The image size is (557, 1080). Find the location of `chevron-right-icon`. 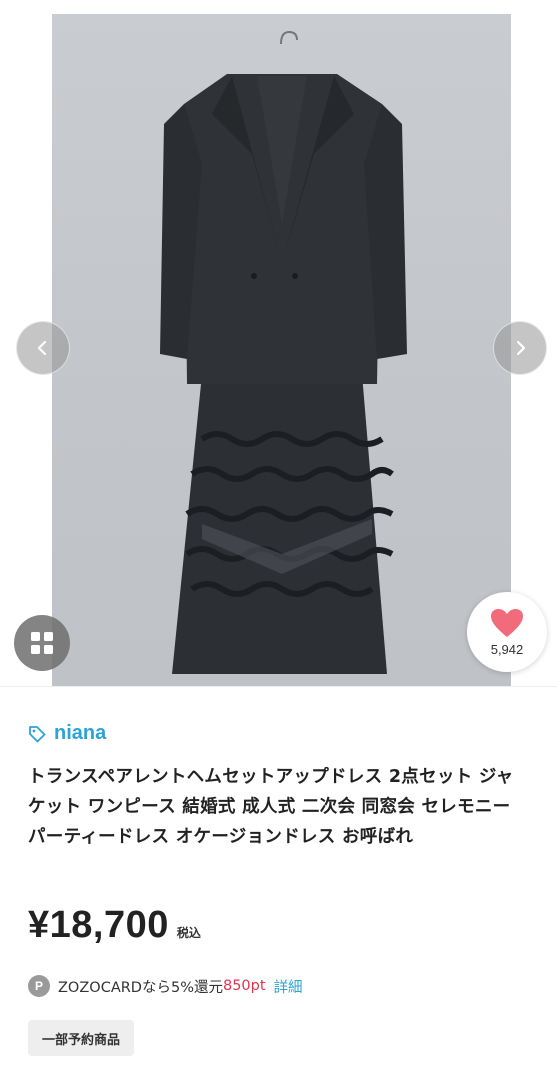

chevron-right-icon is located at coordinates (521, 348).